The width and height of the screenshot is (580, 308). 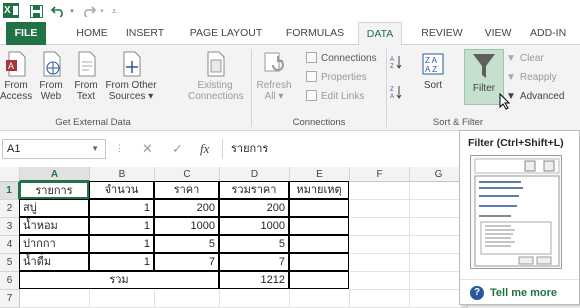 I want to click on cell-e1: หมายเหตุ, so click(x=319, y=190).